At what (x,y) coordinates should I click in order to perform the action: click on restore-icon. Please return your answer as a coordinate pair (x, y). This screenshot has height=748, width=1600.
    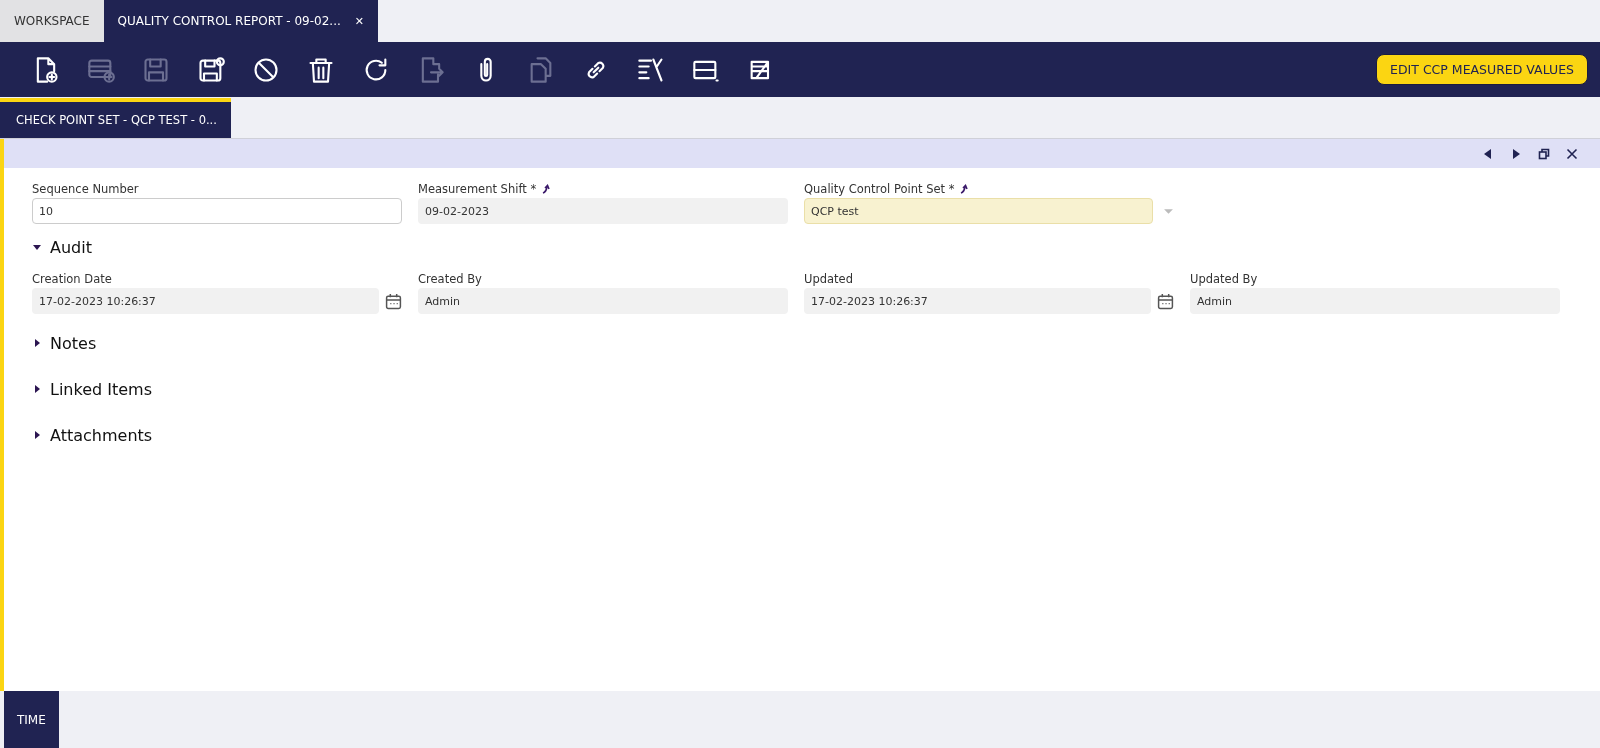
    Looking at the image, I should click on (1544, 153).